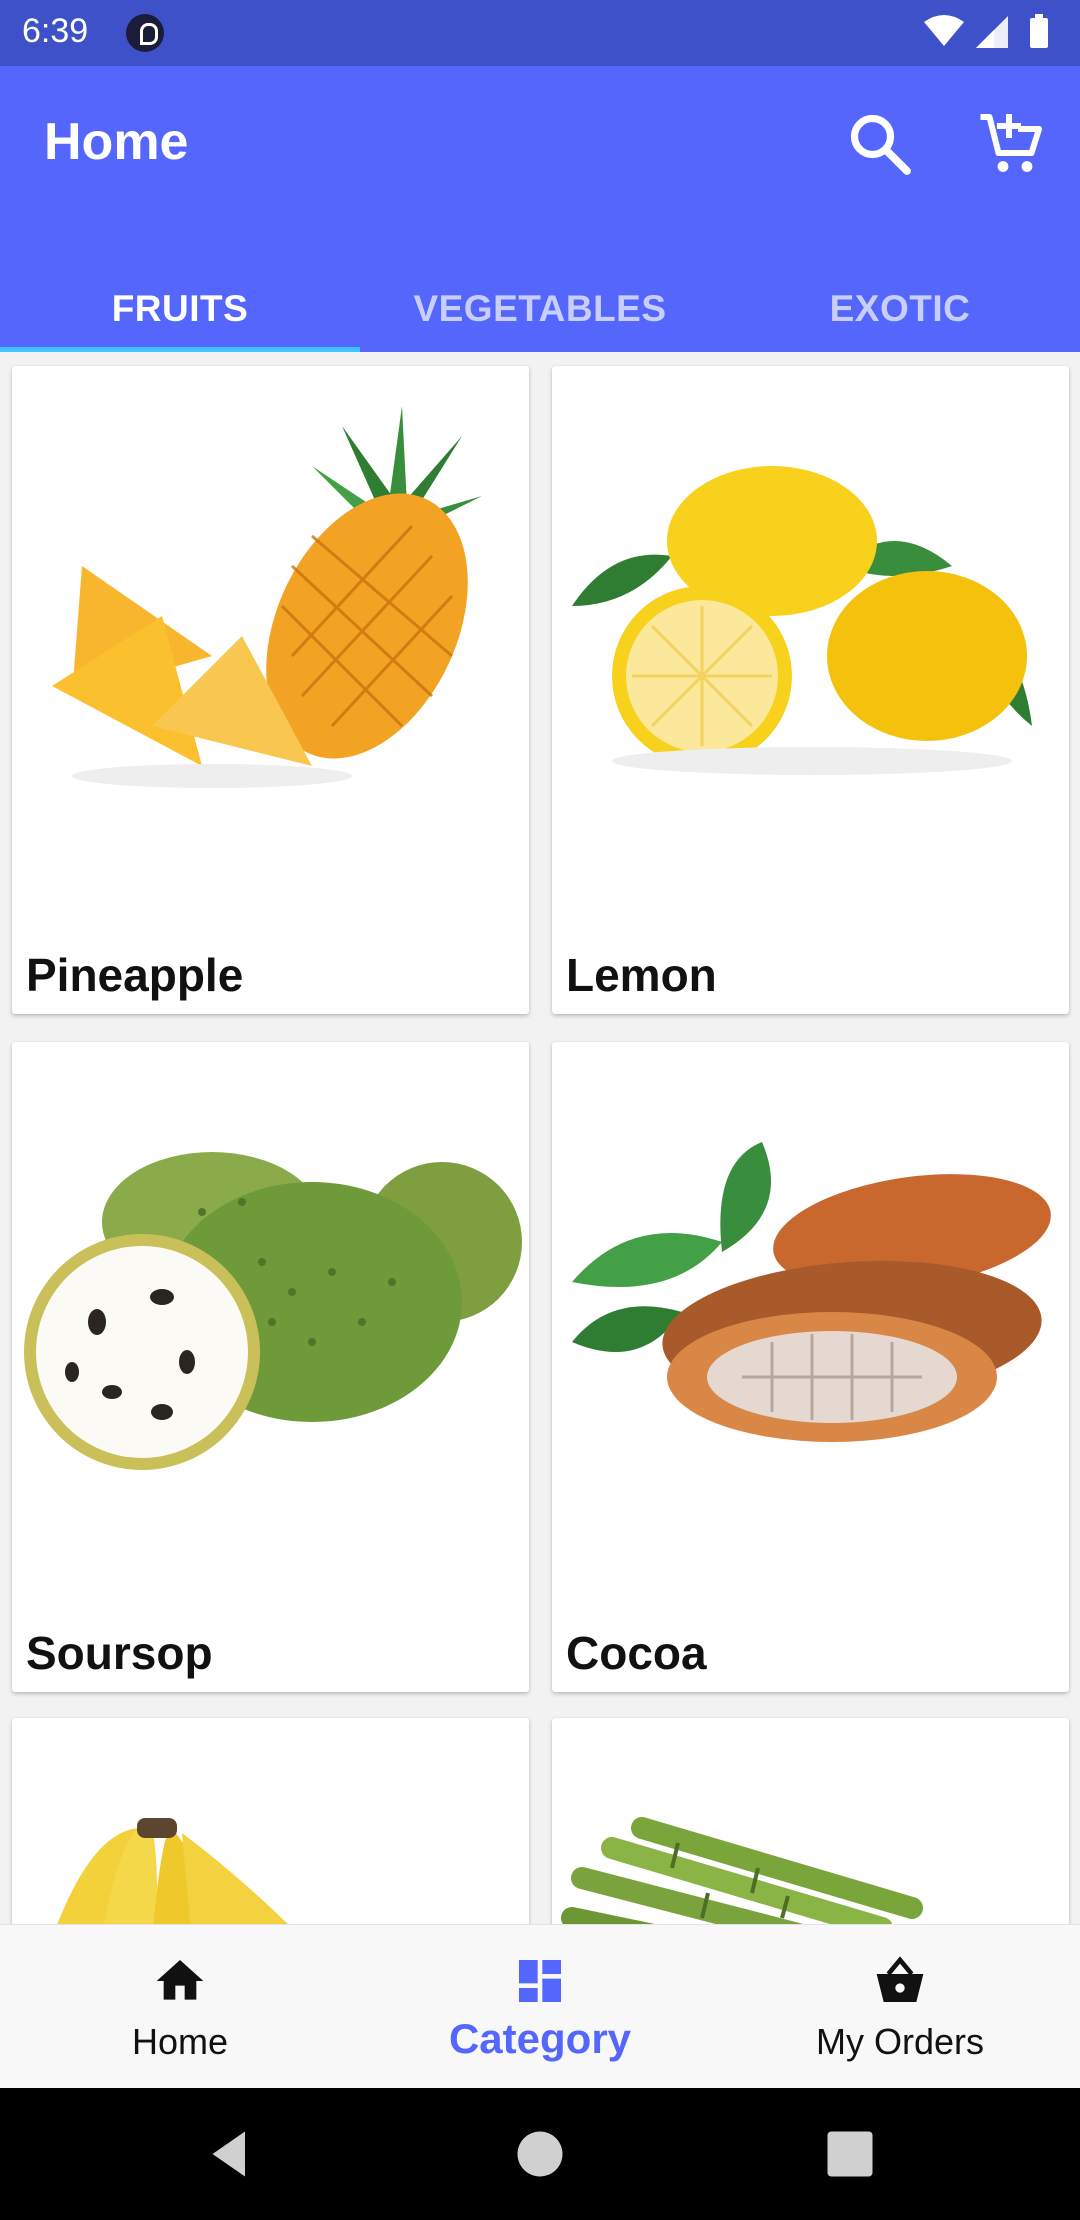 The height and width of the screenshot is (2220, 1080). I want to click on home-icon, so click(180, 1980).